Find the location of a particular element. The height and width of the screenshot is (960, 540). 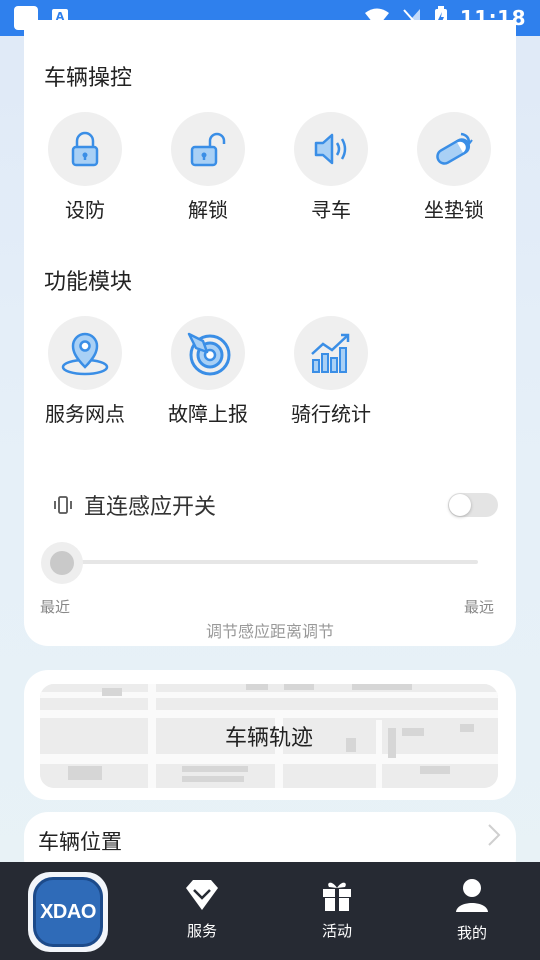

fault-report-button: 故障上报 is located at coordinates (208, 371).